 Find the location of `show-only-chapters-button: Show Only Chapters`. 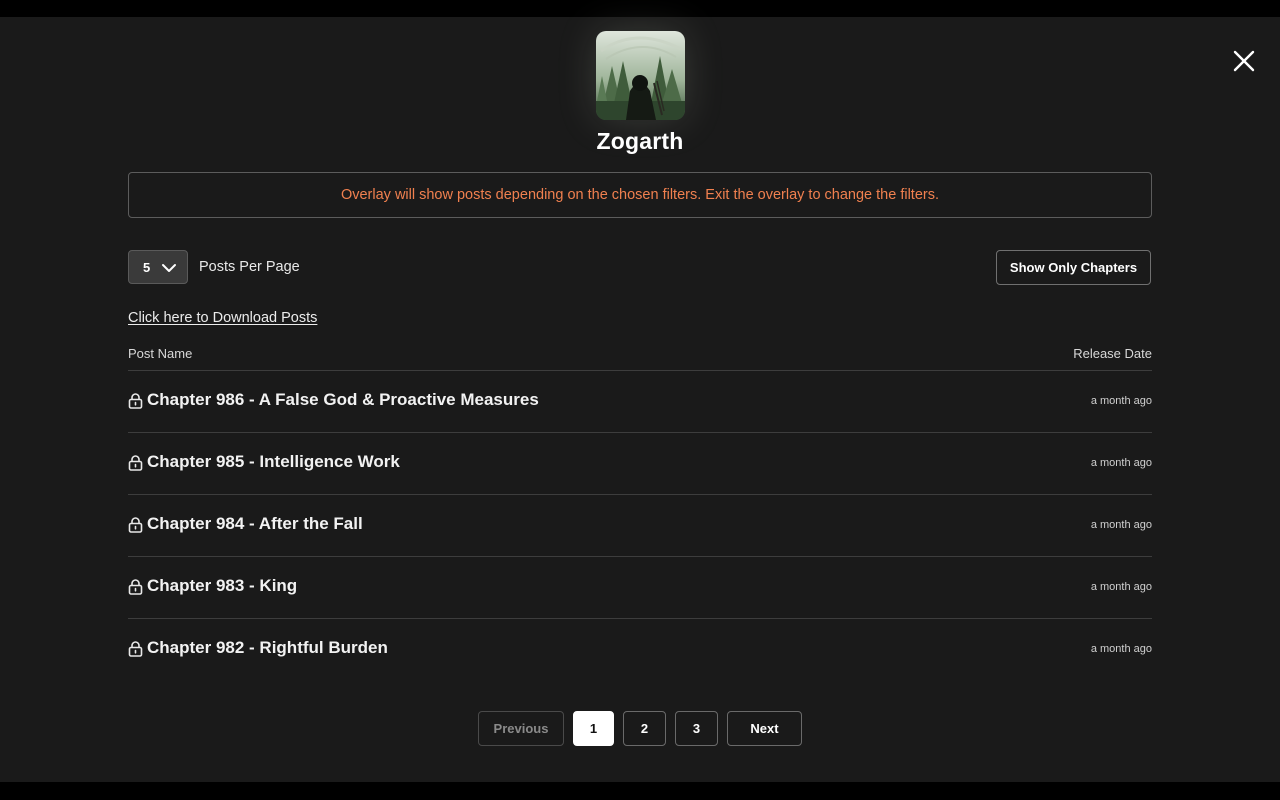

show-only-chapters-button: Show Only Chapters is located at coordinates (1073, 267).